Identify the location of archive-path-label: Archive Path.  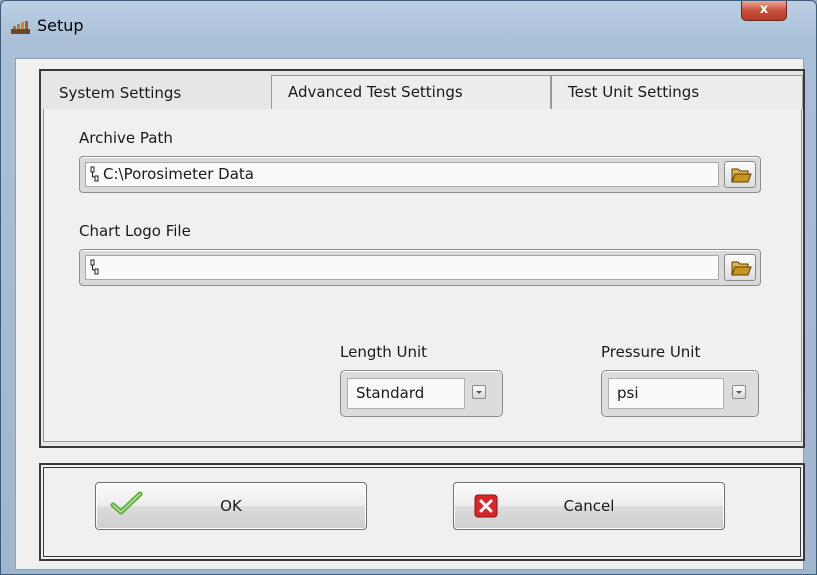
(126, 138).